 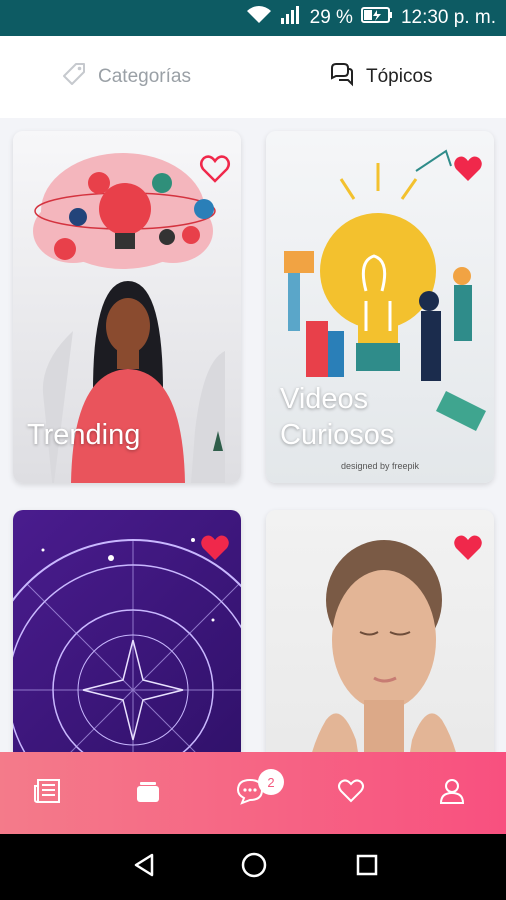 I want to click on tab-categorias-label: Categorías, so click(x=144, y=77).